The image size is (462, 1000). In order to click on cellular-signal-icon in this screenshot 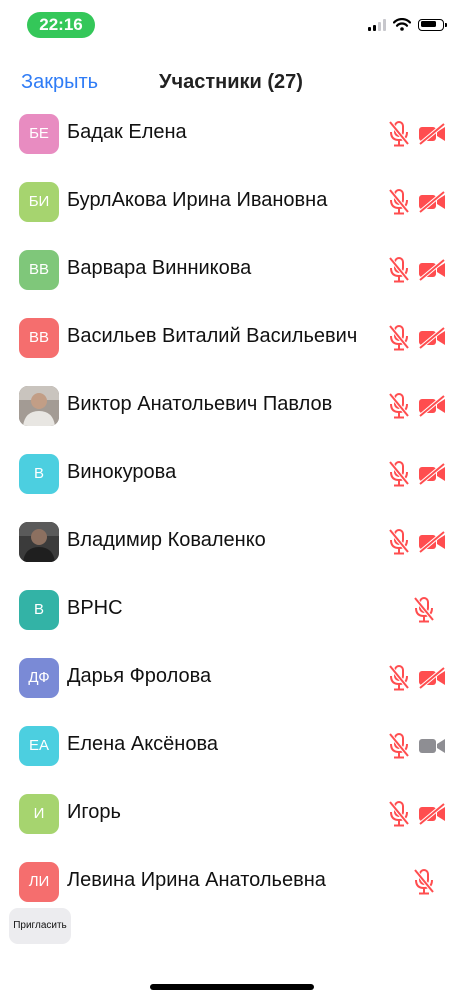, I will do `click(377, 24)`.